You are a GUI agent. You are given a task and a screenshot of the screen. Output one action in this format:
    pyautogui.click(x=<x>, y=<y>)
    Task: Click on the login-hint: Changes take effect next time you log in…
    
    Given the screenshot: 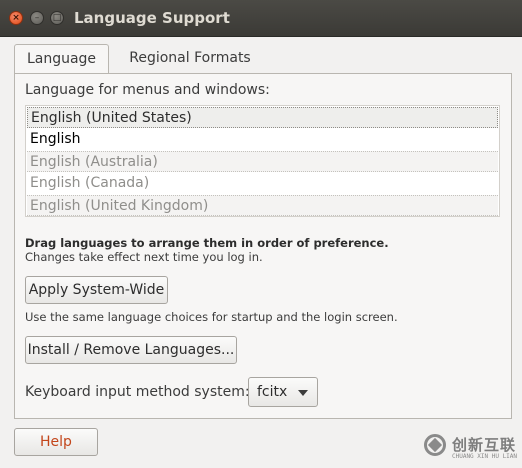 What is the action you would take?
    pyautogui.click(x=144, y=257)
    